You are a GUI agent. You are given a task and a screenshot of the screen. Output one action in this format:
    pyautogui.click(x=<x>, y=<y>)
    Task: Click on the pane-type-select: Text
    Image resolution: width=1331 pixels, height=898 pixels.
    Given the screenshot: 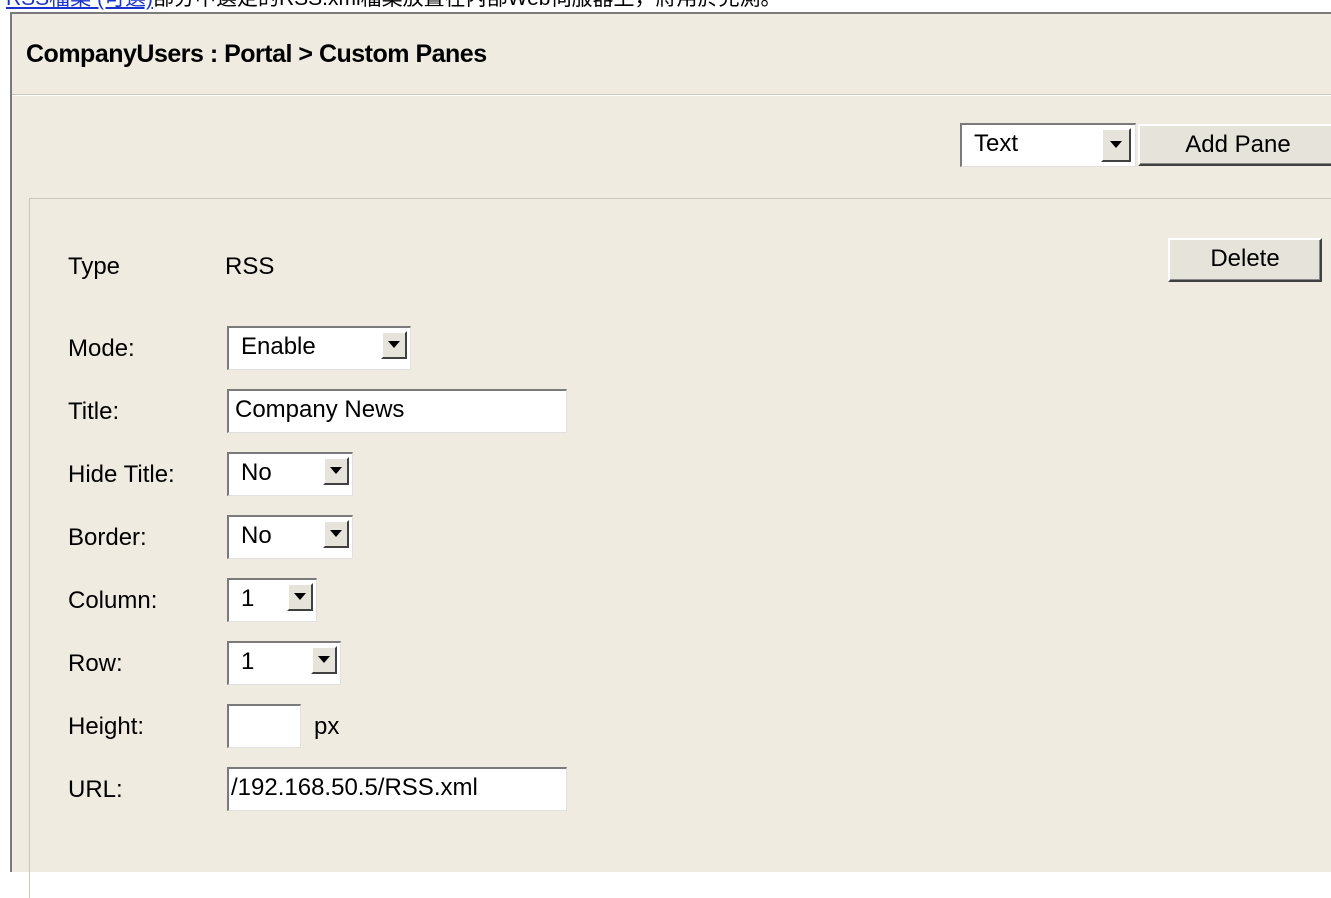 What is the action you would take?
    pyautogui.click(x=1048, y=145)
    